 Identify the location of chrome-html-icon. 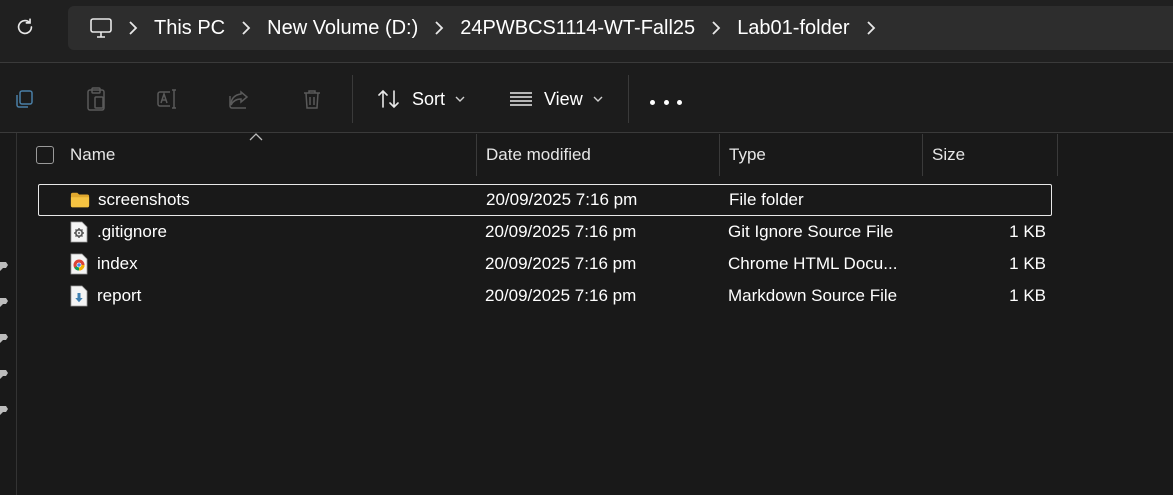
(79, 264).